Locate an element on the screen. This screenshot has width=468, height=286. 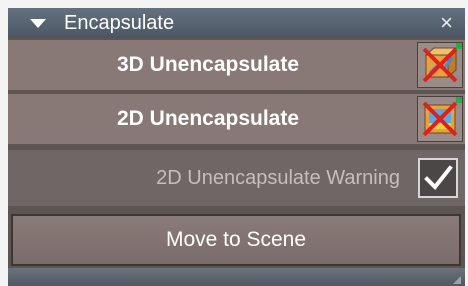
panel-footer is located at coordinates (236, 277).